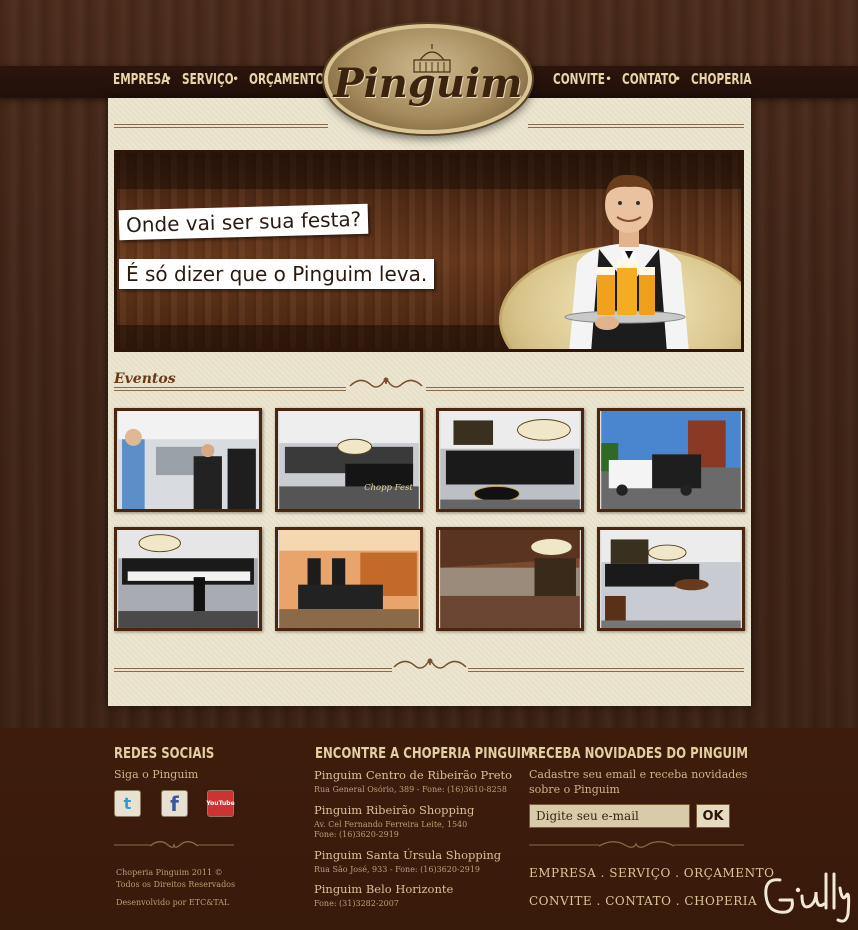 Image resolution: width=858 pixels, height=930 pixels. What do you see at coordinates (408, 855) in the screenshot?
I see `store-name: Pinguim Santa Úrsula Shopping` at bounding box center [408, 855].